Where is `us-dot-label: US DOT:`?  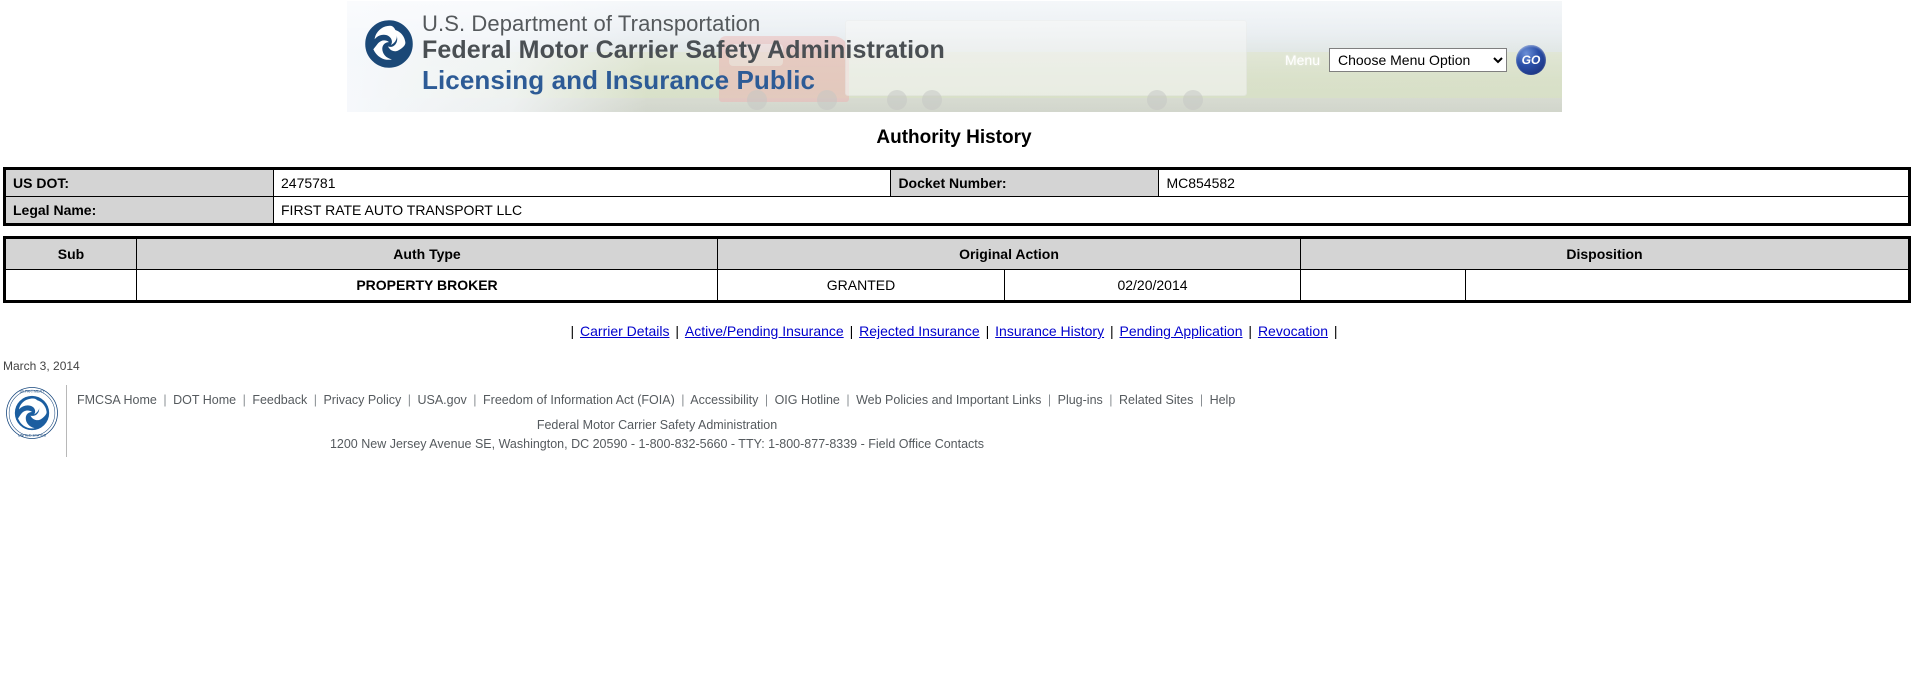
us-dot-label: US DOT: is located at coordinates (139, 182).